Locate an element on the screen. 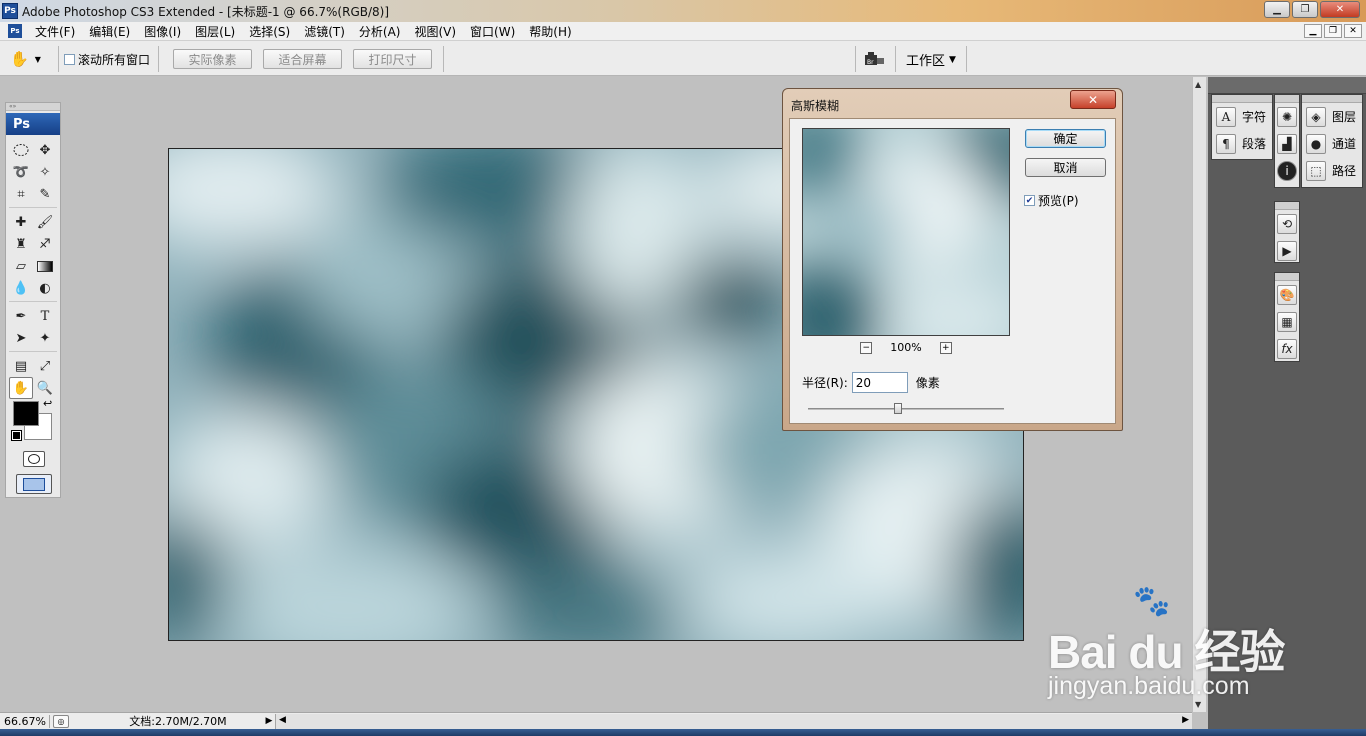 This screenshot has height=736, width=1366. menu-view: 视图(V) is located at coordinates (435, 31).